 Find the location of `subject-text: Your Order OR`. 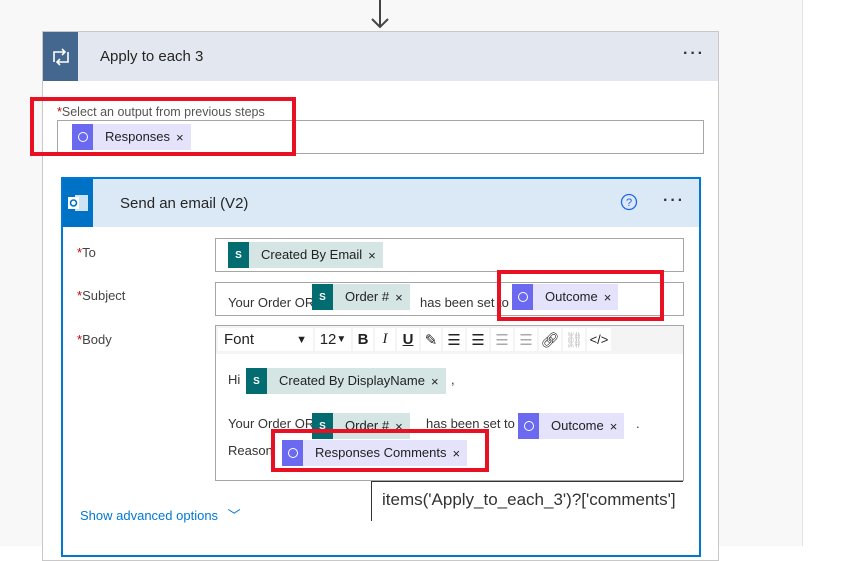

subject-text: Your Order OR is located at coordinates (271, 302).